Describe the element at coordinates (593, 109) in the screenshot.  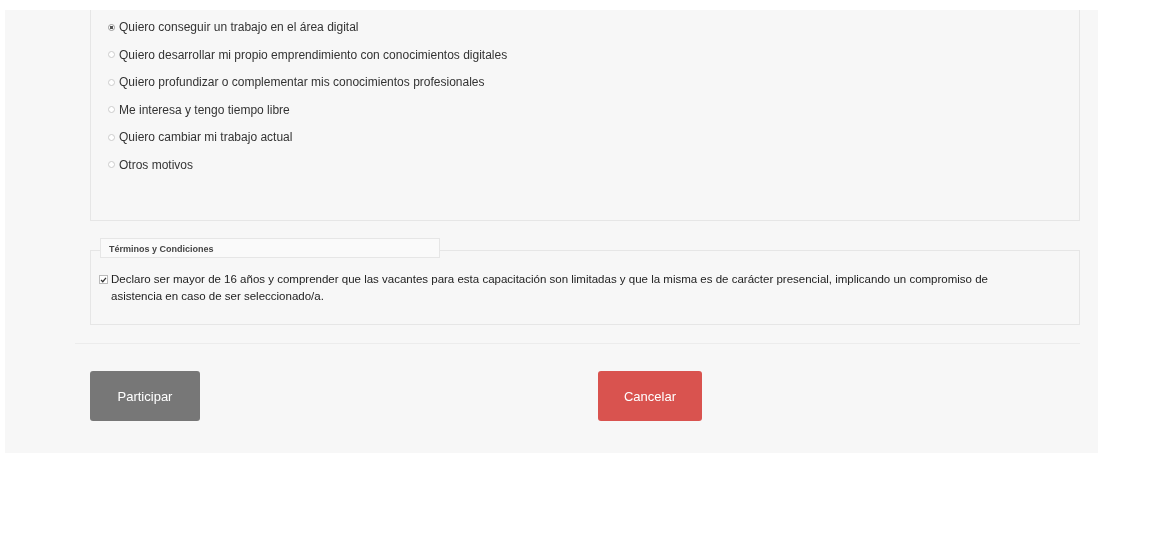
I see `radio-option: Me interesa y tengo tiempo libre` at that location.